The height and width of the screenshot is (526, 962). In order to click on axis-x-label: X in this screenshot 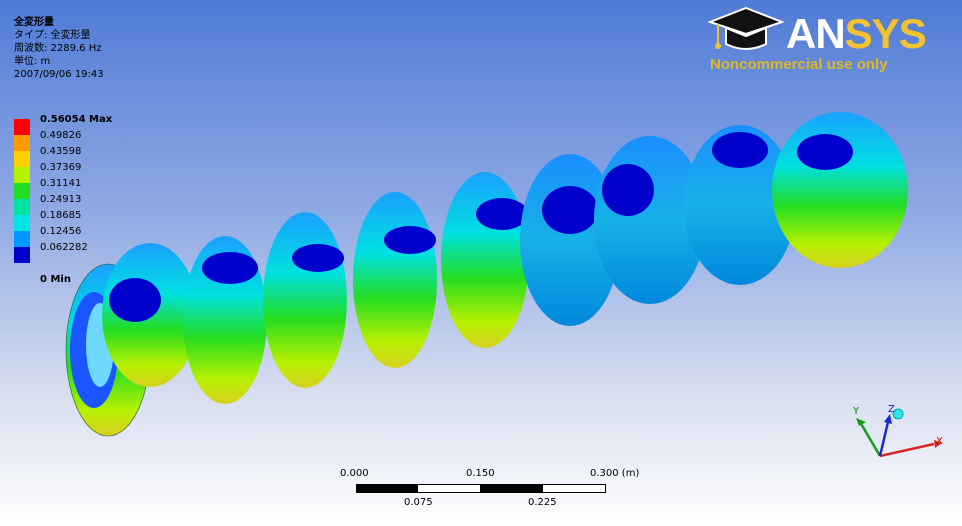, I will do `click(939, 441)`.